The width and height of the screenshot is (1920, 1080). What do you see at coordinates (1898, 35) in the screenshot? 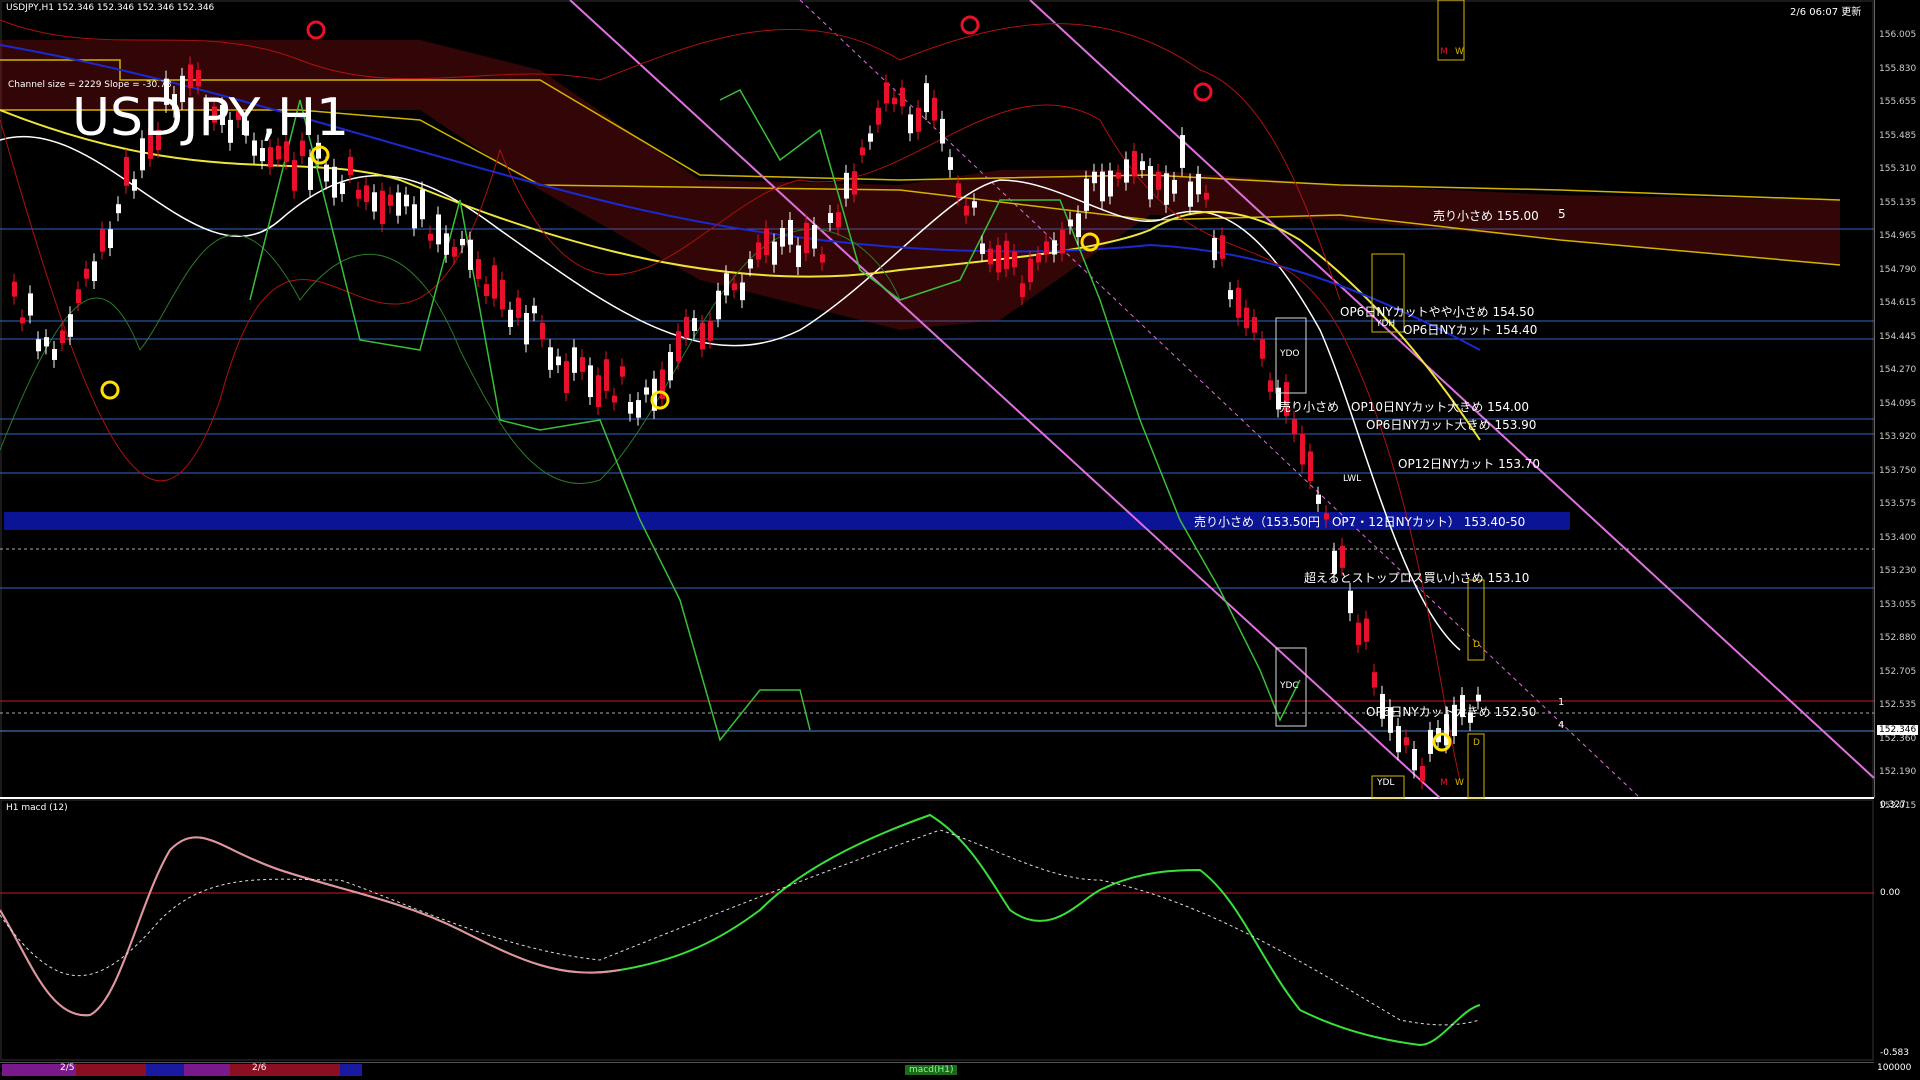
I see `price-axis-tick: 156.005` at bounding box center [1898, 35].